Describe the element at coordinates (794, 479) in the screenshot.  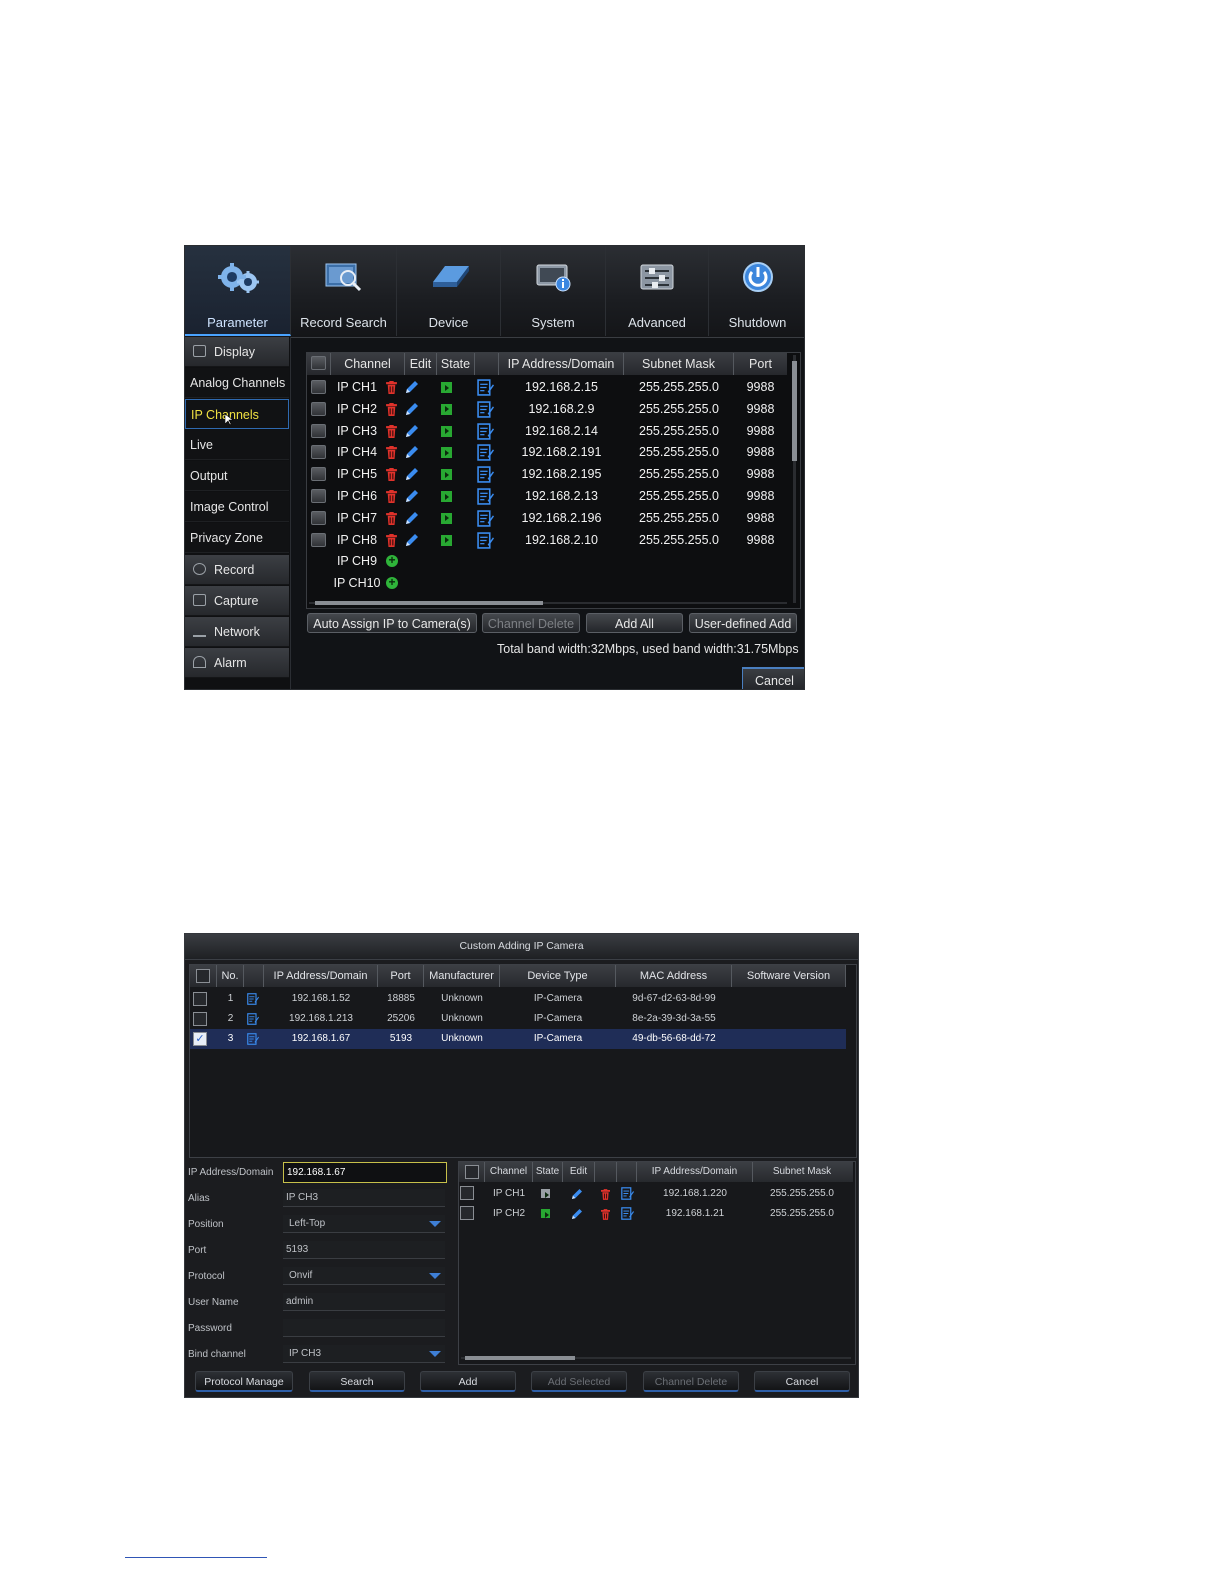
I see `vertical-scrollbar` at that location.